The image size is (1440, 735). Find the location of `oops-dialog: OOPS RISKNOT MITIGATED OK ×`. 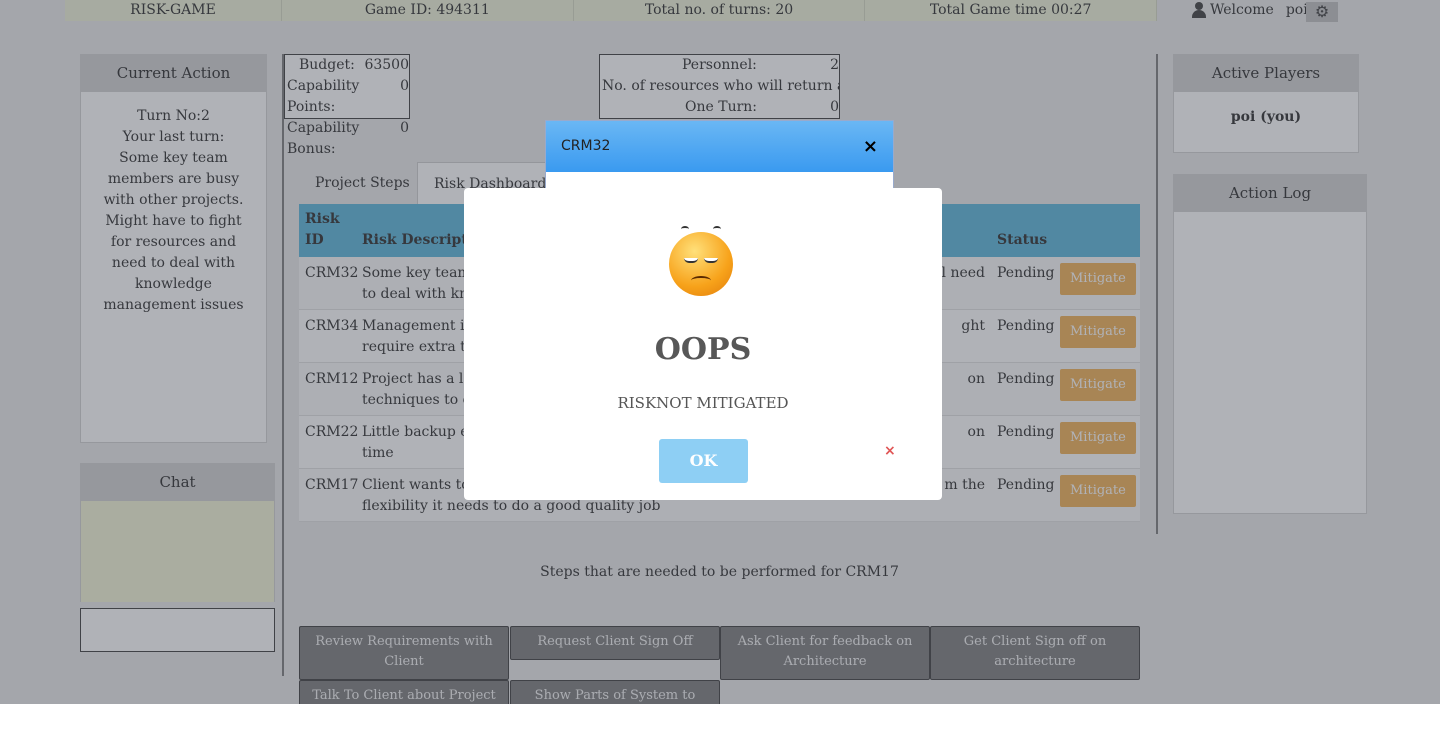

oops-dialog: OOPS RISKNOT MITIGATED OK × is located at coordinates (703, 344).